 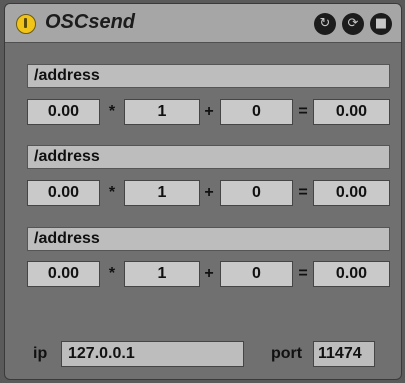 What do you see at coordinates (208, 76) in the screenshot?
I see `address-field-1: /address` at bounding box center [208, 76].